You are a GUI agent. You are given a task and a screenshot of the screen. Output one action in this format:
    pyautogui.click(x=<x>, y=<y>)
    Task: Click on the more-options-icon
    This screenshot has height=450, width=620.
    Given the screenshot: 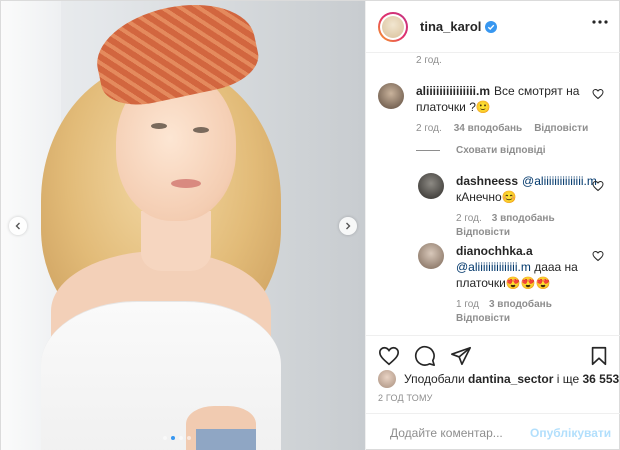 What is the action you would take?
    pyautogui.click(x=600, y=22)
    